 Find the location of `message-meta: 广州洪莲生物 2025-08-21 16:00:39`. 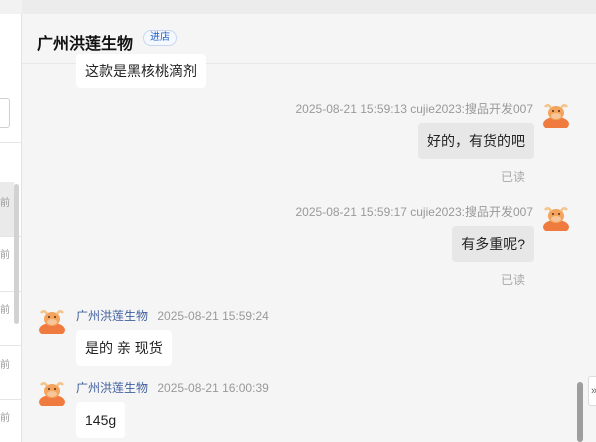

message-meta: 广州洪莲生物 2025-08-21 16:00:39 is located at coordinates (172, 387).